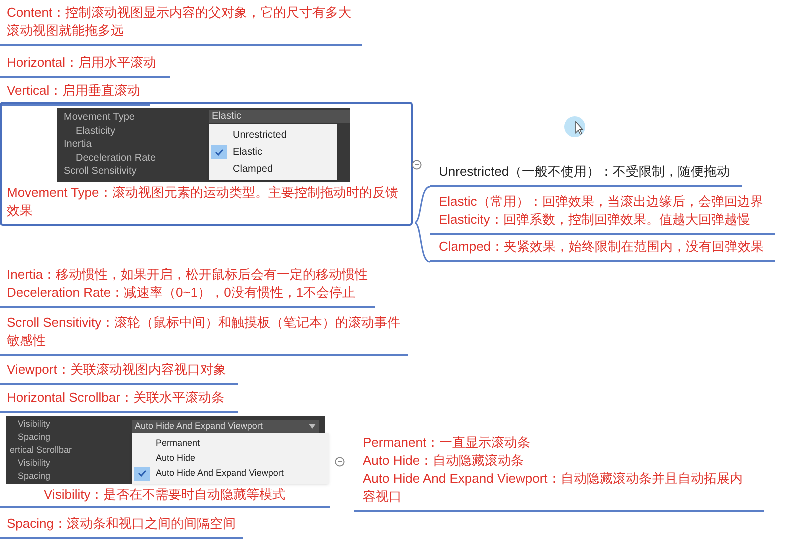 Image resolution: width=790 pixels, height=541 pixels. Describe the element at coordinates (312, 426) in the screenshot. I see `caret-icon` at that location.